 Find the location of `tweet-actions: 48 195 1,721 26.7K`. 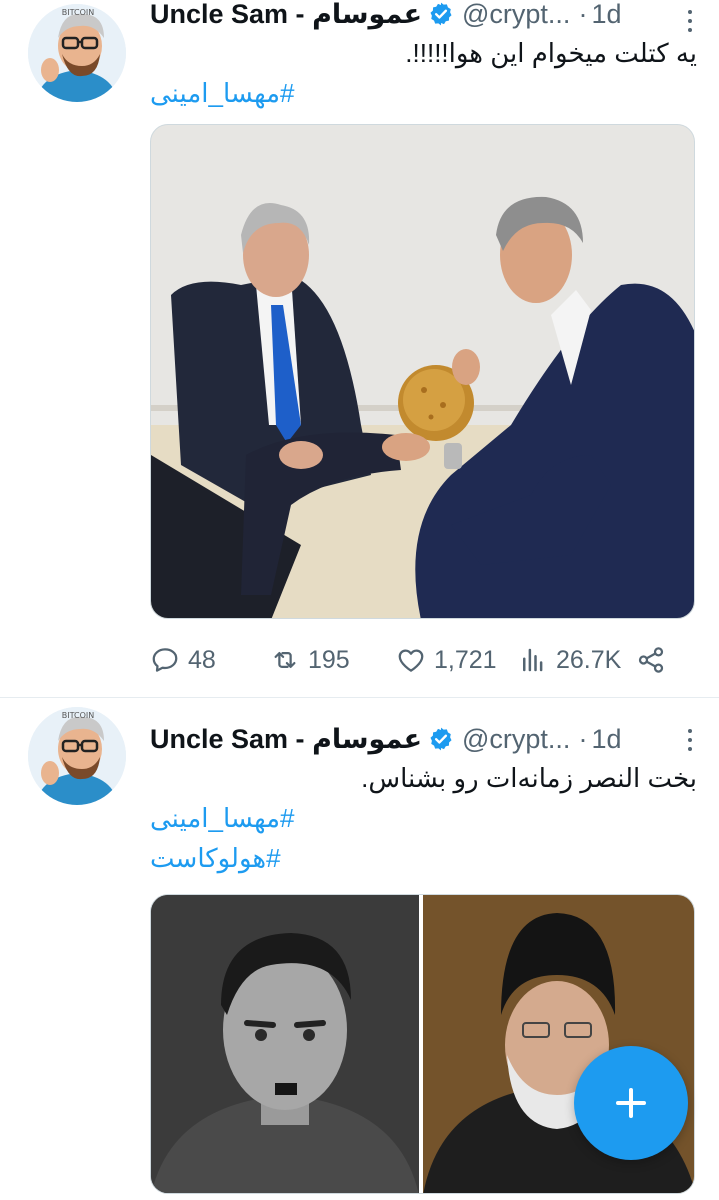

tweet-actions: 48 195 1,721 26.7K is located at coordinates (424, 660).